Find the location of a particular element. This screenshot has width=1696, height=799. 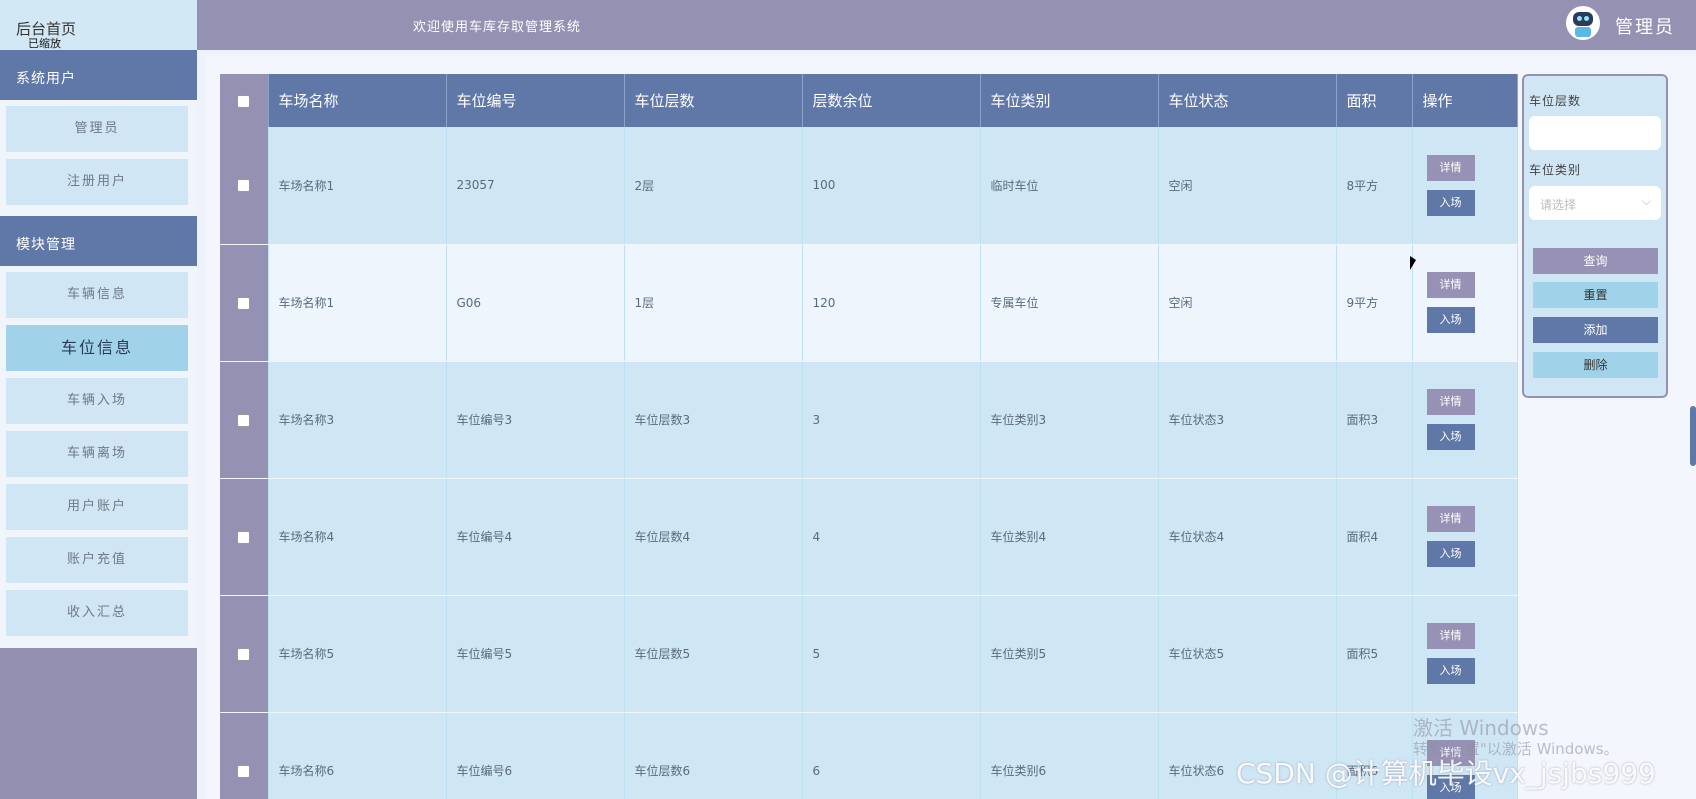

column-header: 车位编号 is located at coordinates (535, 100).